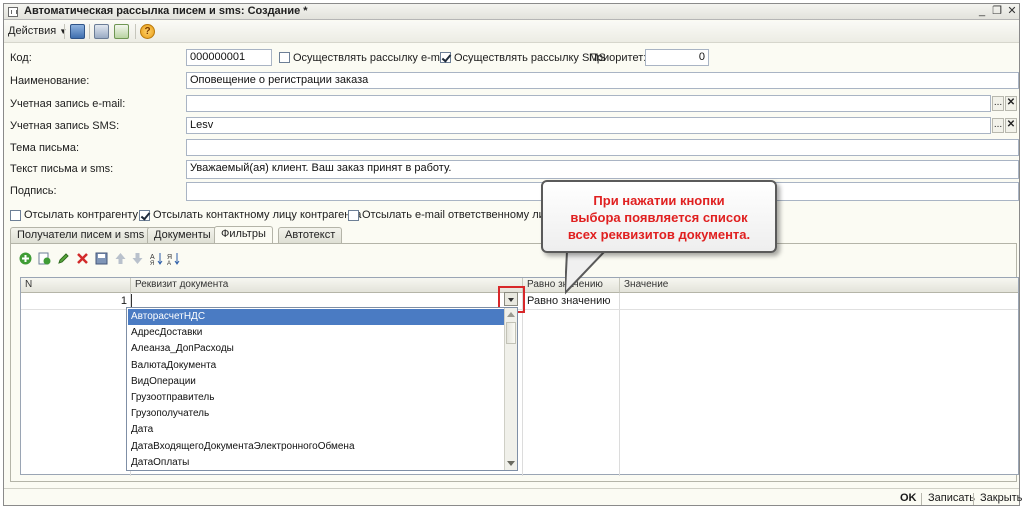  What do you see at coordinates (147, 31) in the screenshot?
I see `help-icon: ?` at bounding box center [147, 31].